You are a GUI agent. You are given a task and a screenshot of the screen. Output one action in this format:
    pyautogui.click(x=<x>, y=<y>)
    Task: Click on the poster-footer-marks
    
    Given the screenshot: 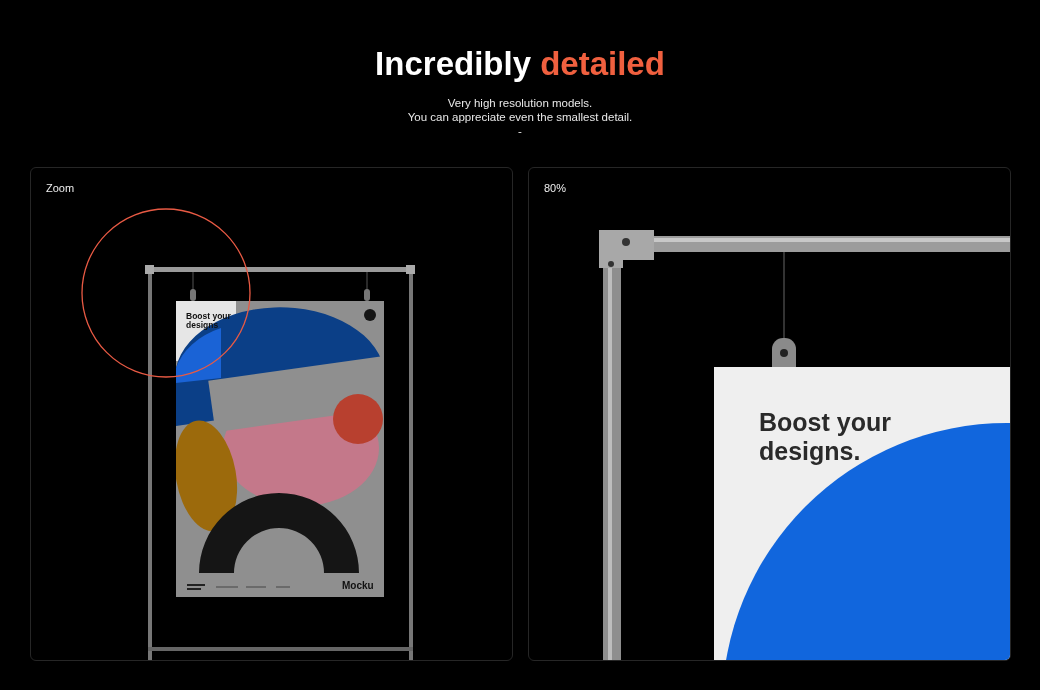 What is the action you would take?
    pyautogui.click(x=196, y=587)
    